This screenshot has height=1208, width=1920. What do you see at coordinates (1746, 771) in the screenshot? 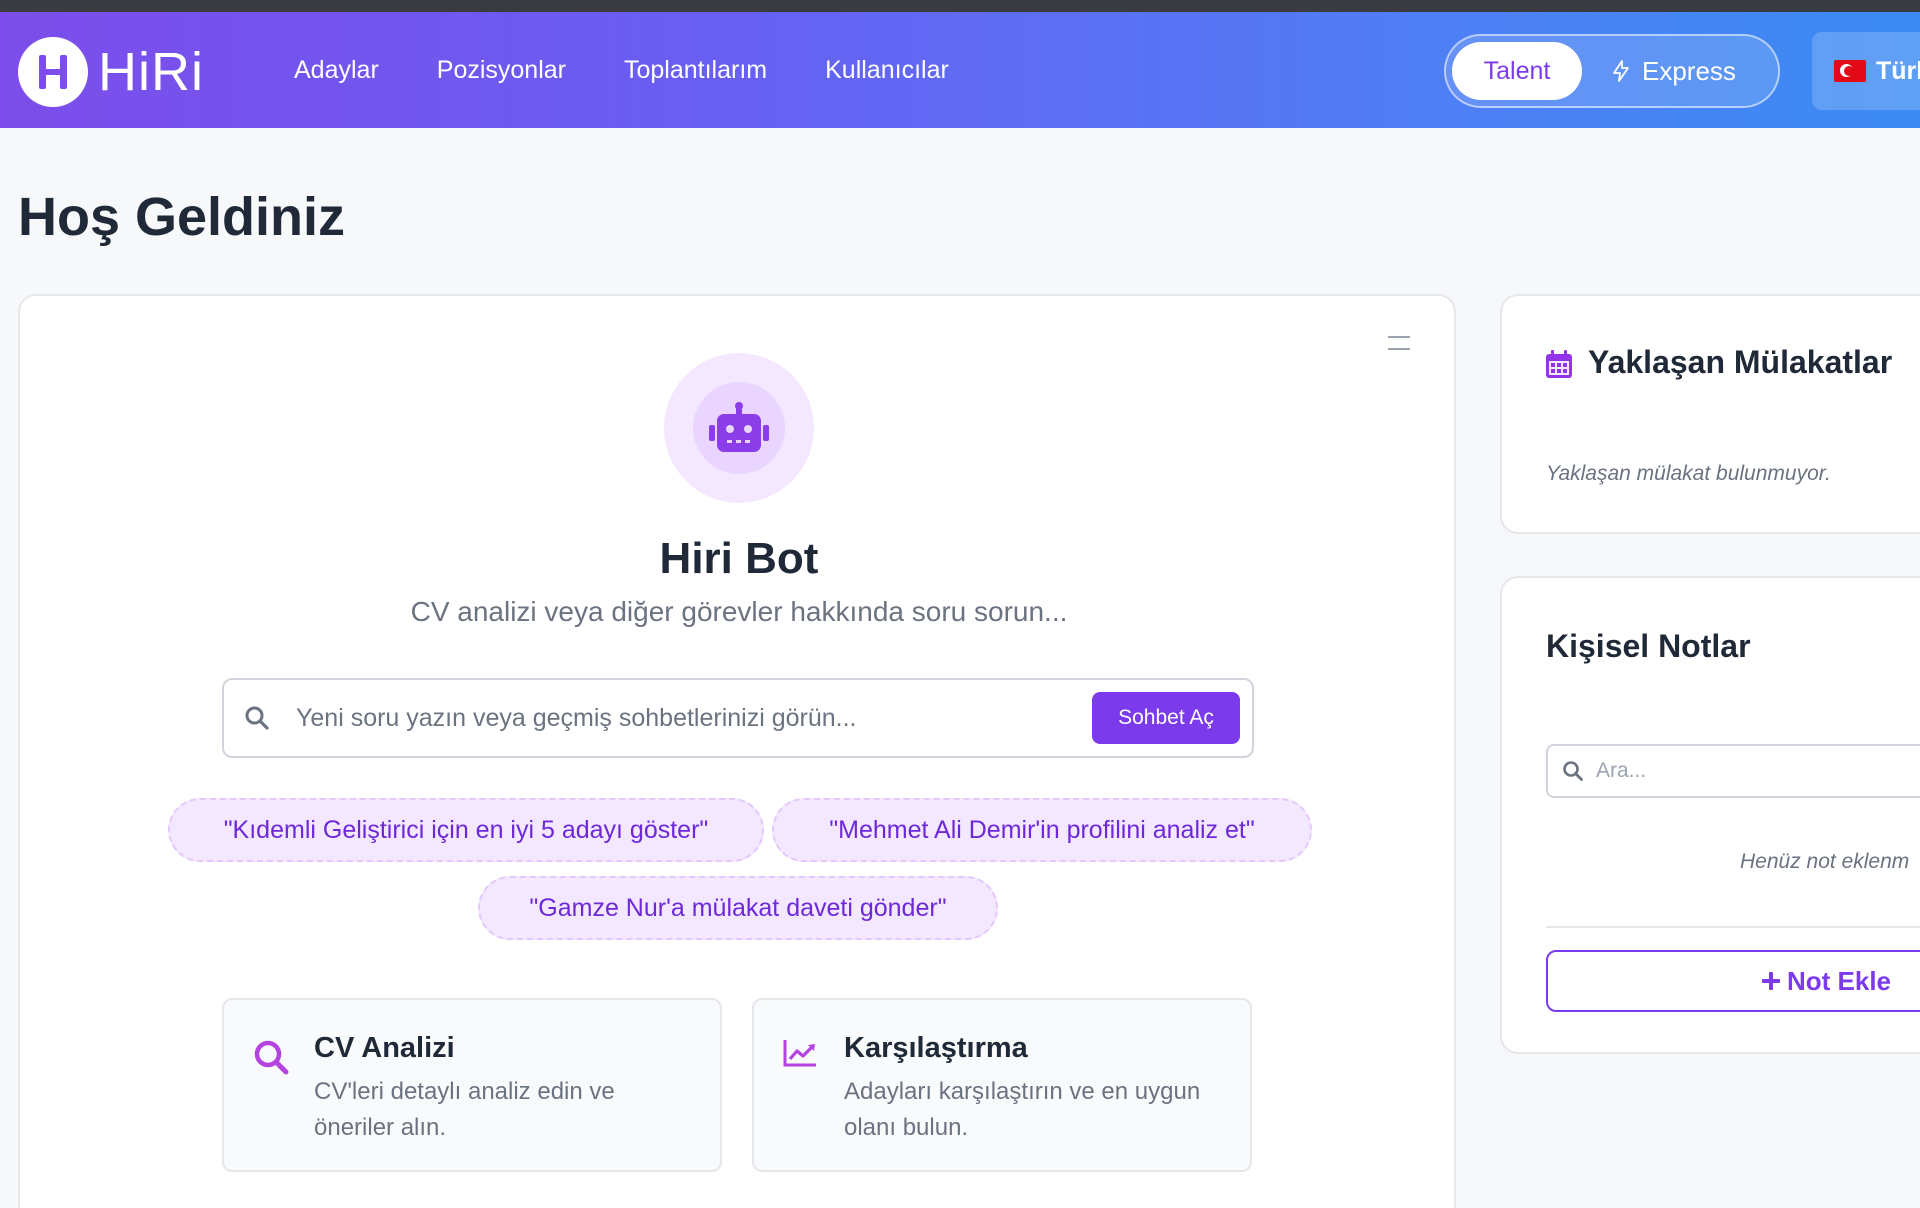
I see `notes-search-input` at bounding box center [1746, 771].